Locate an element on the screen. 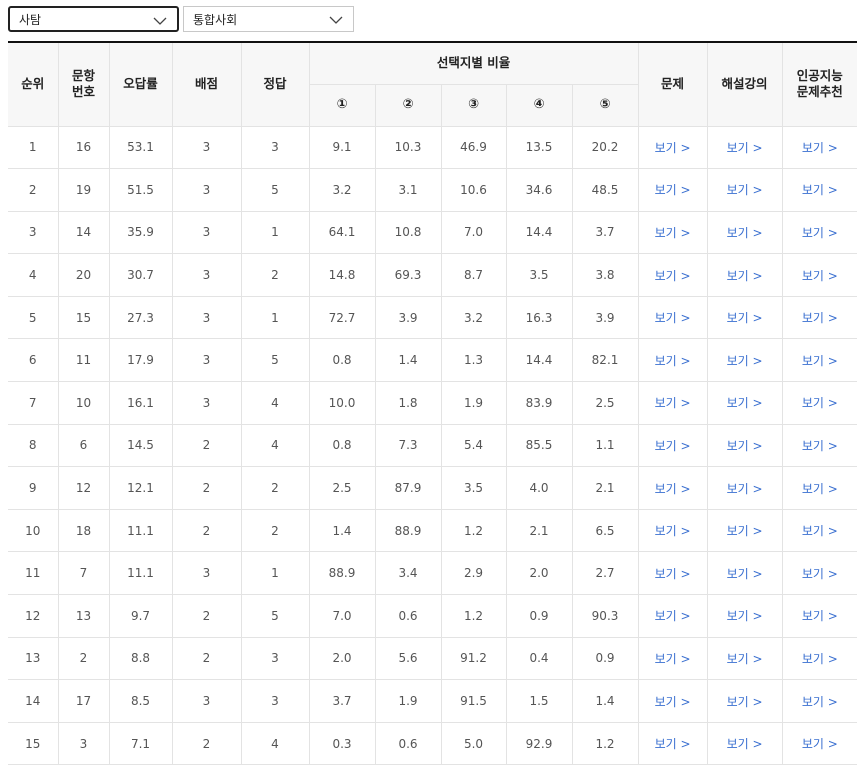  table-row: 6 11 17.9 3 5 0.8 1.4 1.3 14.4 82.1 보기 > 보기 > 보기 > is located at coordinates (433, 360).